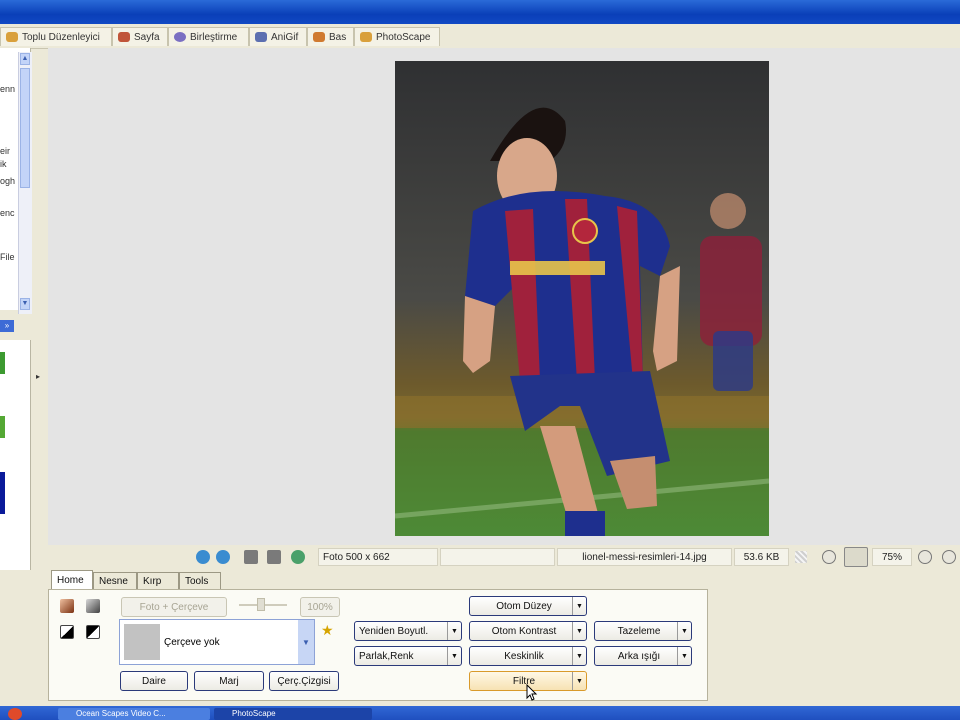  I want to click on tab-label: Sayfa, so click(147, 37).